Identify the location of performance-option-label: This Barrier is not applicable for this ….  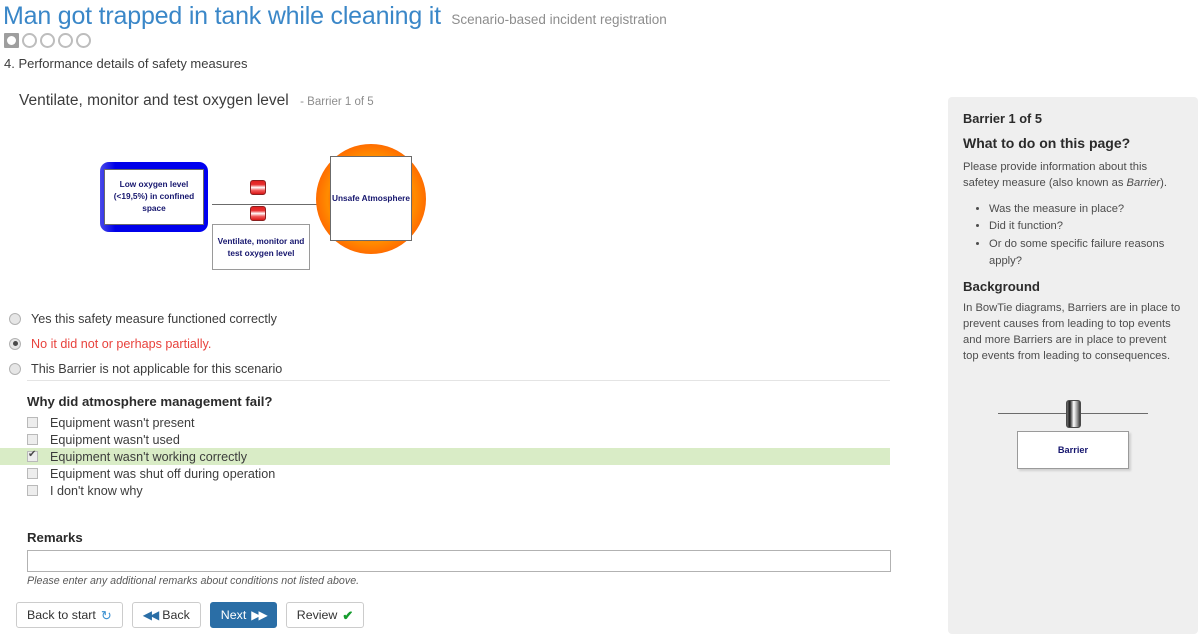
(157, 368).